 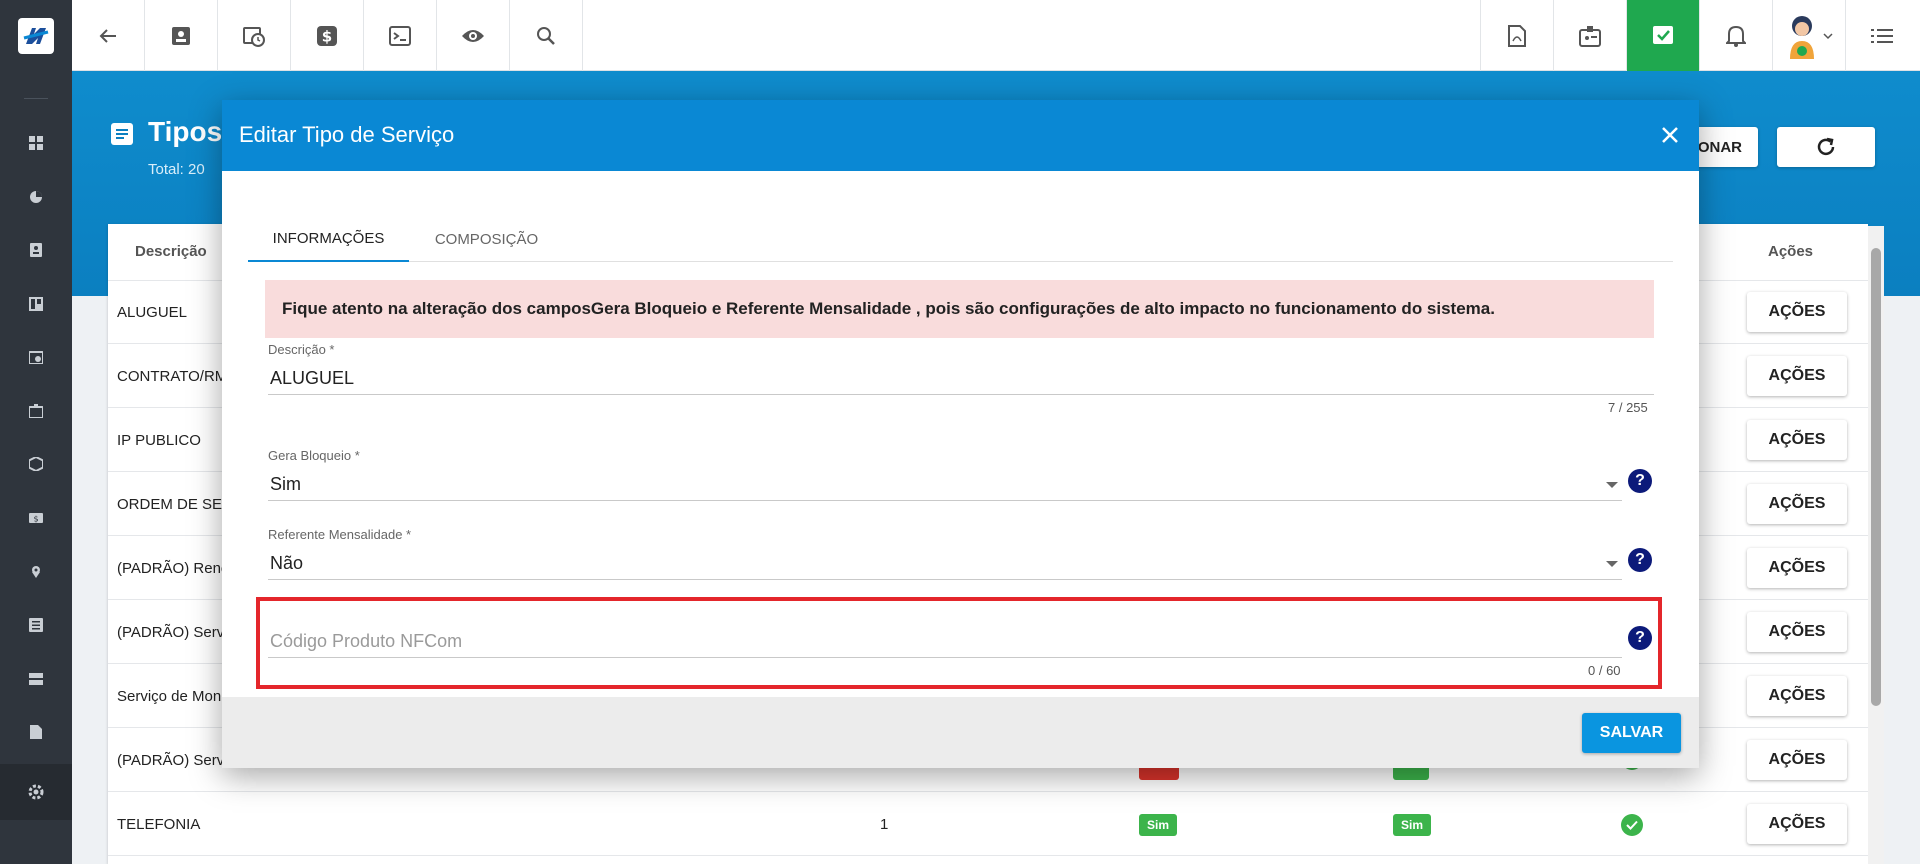 What do you see at coordinates (884, 824) in the screenshot?
I see `row-quantity: 1` at bounding box center [884, 824].